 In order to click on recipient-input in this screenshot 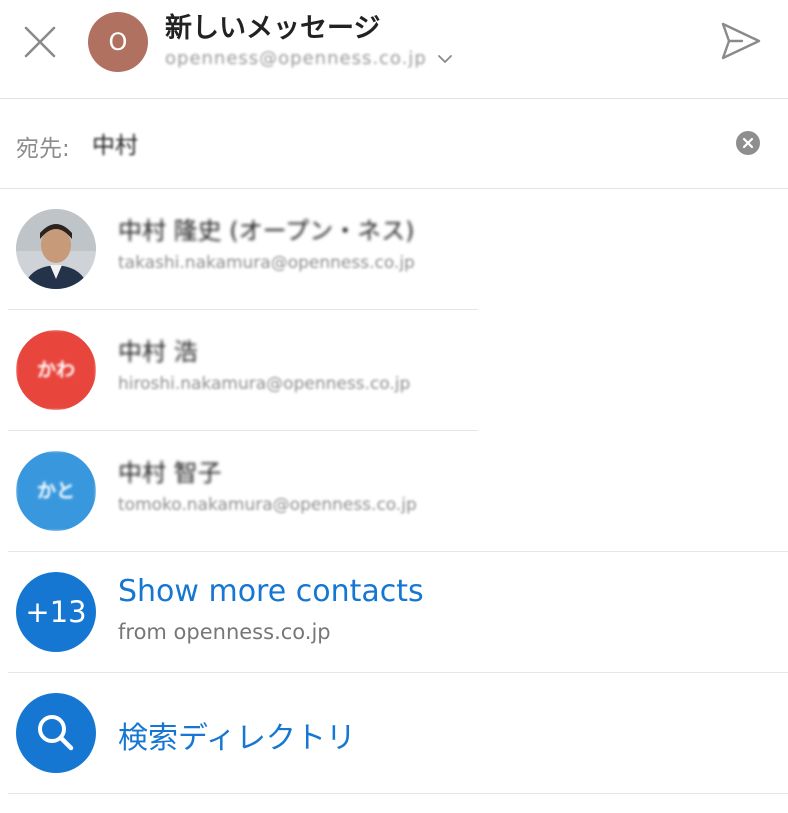, I will do `click(392, 143)`.